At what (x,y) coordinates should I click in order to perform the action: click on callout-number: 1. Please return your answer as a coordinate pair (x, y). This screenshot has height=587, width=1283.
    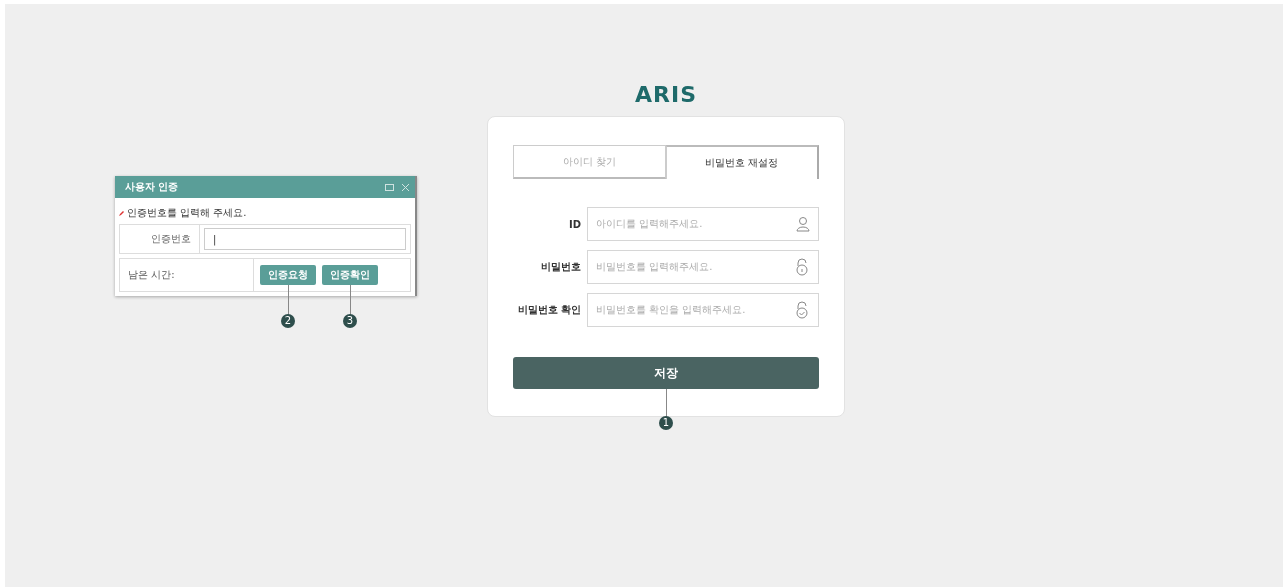
    Looking at the image, I should click on (666, 423).